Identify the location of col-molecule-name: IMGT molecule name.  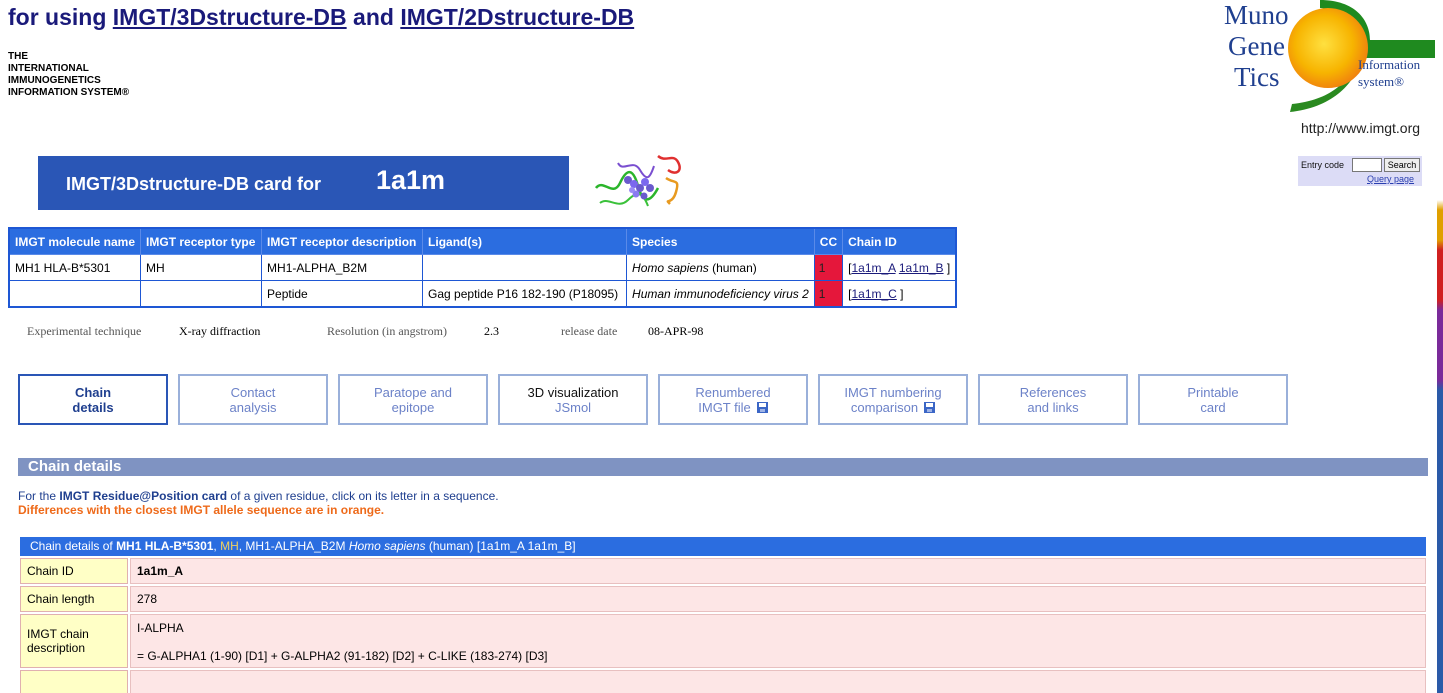
(75, 241).